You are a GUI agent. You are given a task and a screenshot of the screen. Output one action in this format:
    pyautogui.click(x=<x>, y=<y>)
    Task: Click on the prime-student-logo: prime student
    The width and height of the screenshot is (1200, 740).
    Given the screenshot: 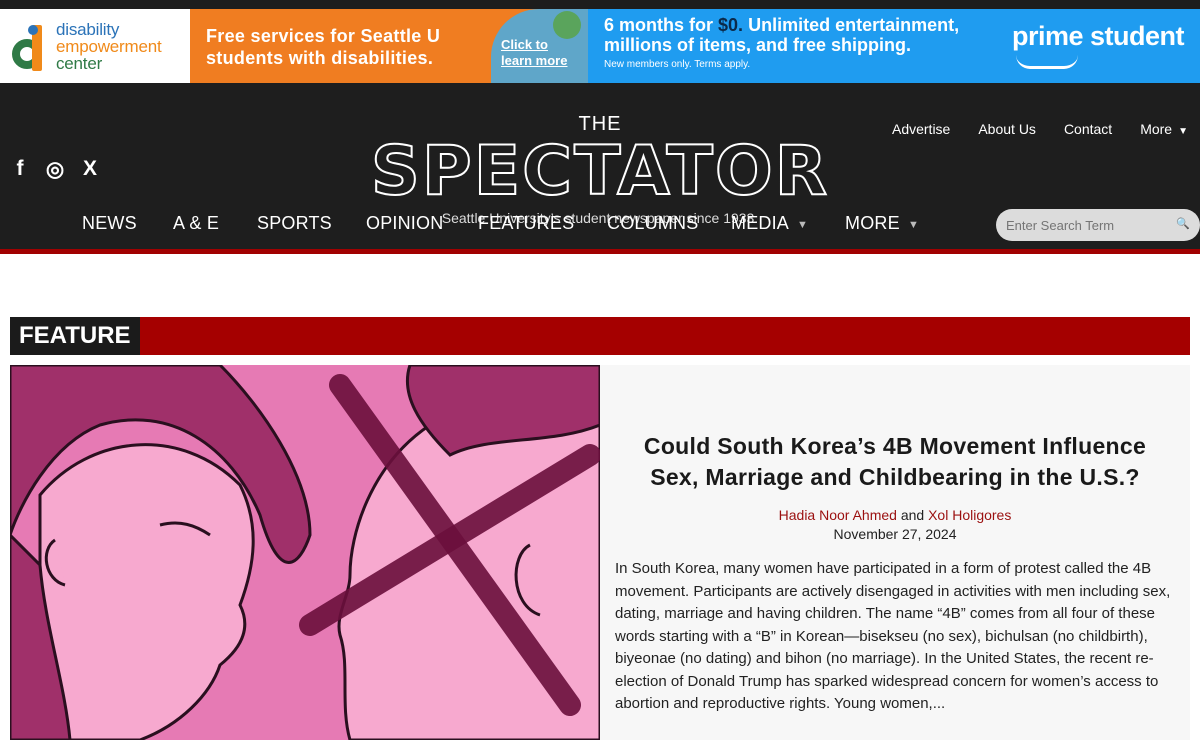 What is the action you would take?
    pyautogui.click(x=1098, y=36)
    